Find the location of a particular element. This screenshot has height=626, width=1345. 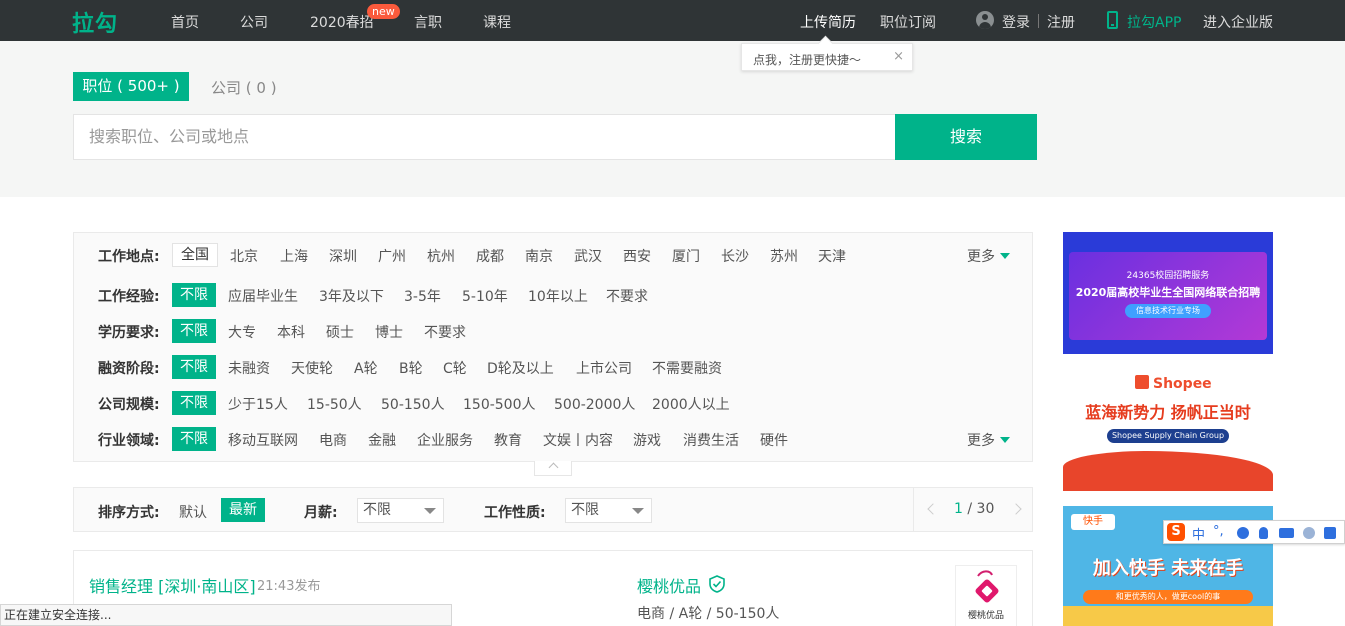

nav-yanzhi: 言职 is located at coordinates (428, 22).